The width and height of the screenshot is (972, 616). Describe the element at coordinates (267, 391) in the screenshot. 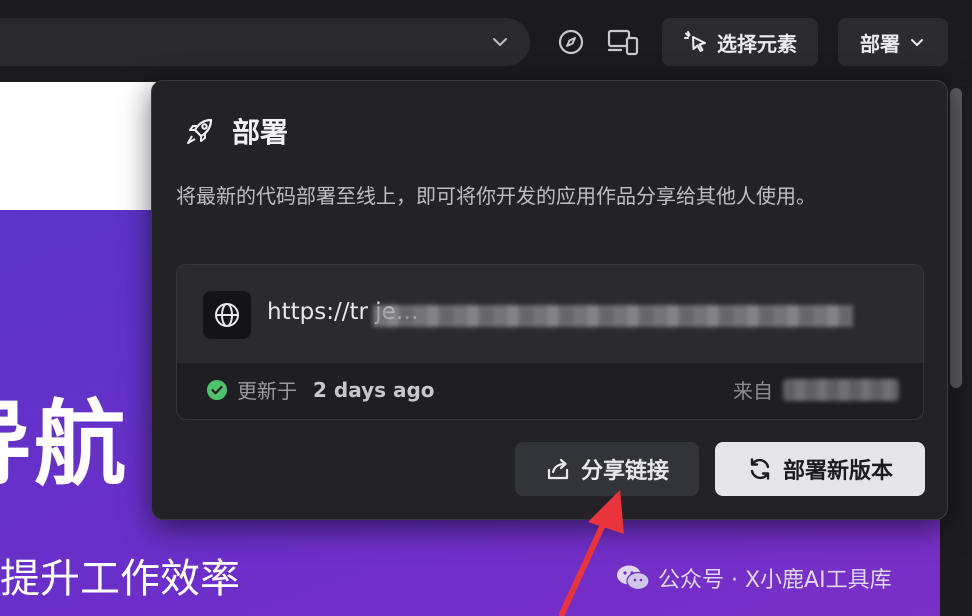

I see `updated-label: 更新于` at that location.